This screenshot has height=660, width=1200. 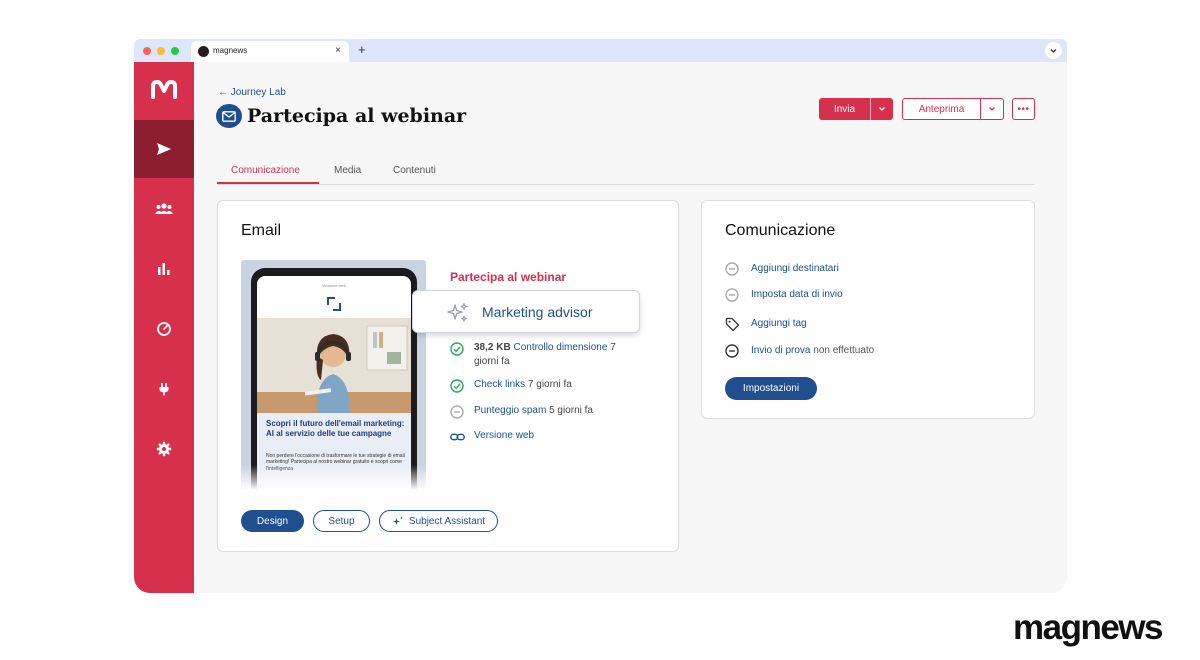 What do you see at coordinates (992, 109) in the screenshot?
I see `preview-dropdown-chevron-icon` at bounding box center [992, 109].